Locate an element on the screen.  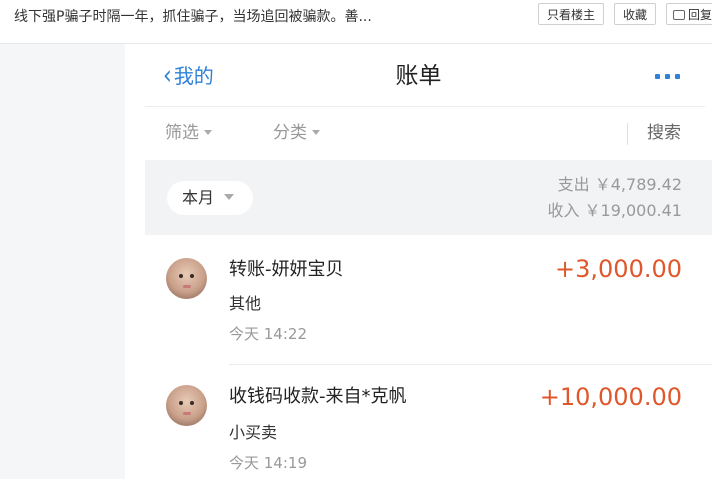
transaction-category: 小买卖 is located at coordinates (253, 432).